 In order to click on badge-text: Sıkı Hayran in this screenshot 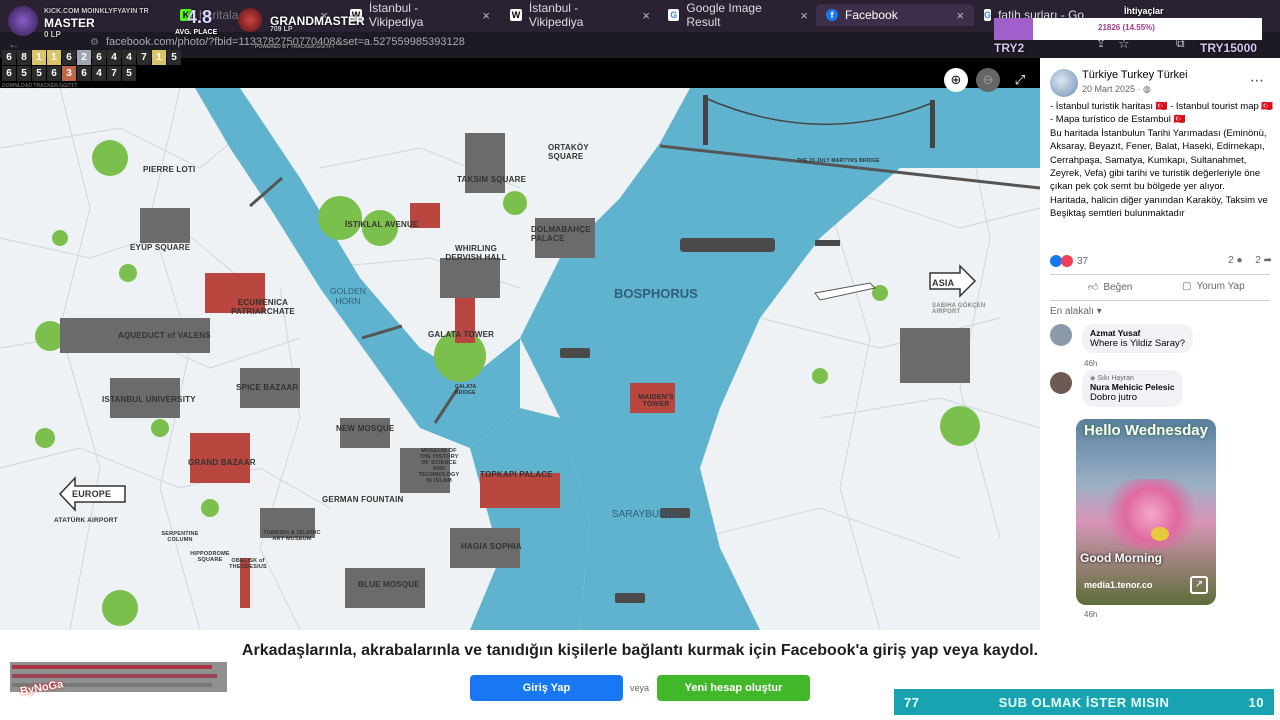, I will do `click(1115, 378)`.